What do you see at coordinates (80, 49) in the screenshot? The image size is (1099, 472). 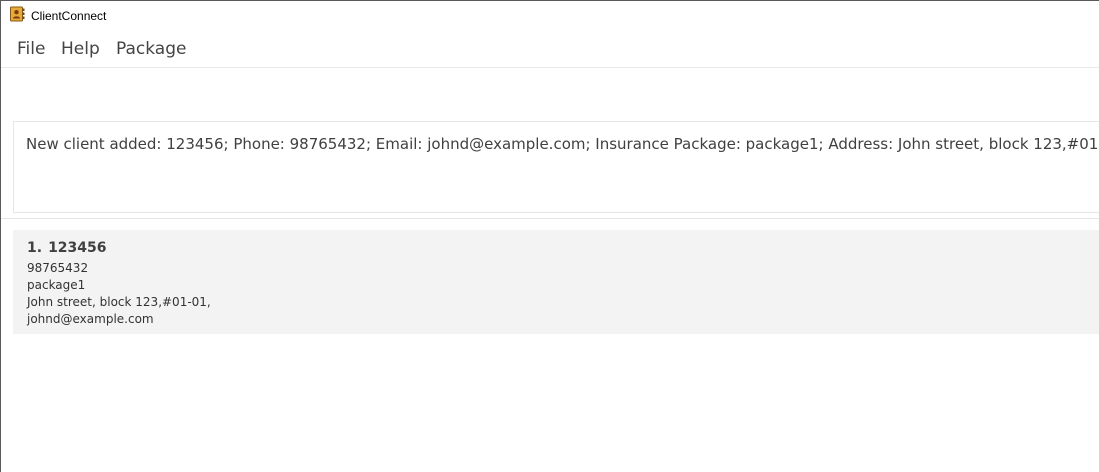 I see `menu-help: Help` at bounding box center [80, 49].